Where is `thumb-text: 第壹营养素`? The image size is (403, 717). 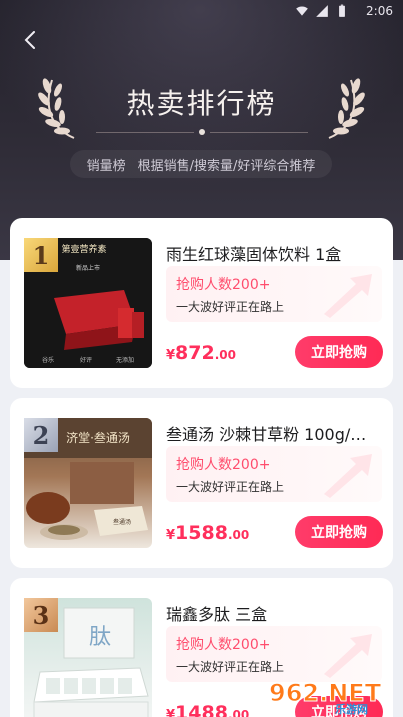
thumb-text: 第壹营养素 is located at coordinates (83, 249).